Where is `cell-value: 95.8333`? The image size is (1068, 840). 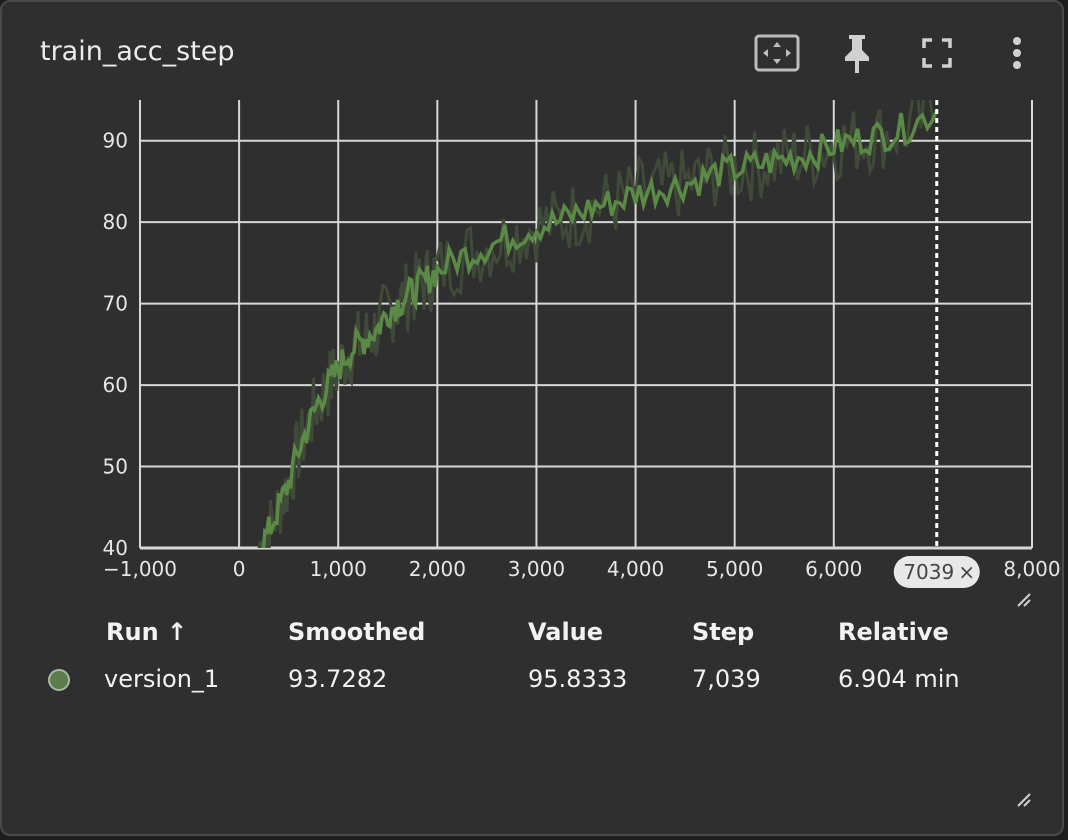 cell-value: 95.8333 is located at coordinates (578, 679).